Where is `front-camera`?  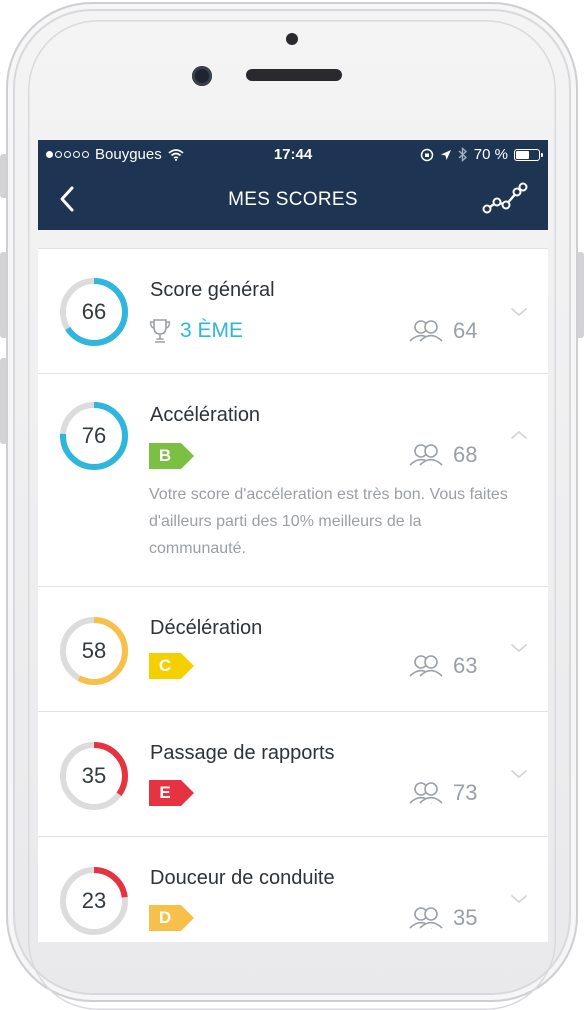
front-camera is located at coordinates (202, 76).